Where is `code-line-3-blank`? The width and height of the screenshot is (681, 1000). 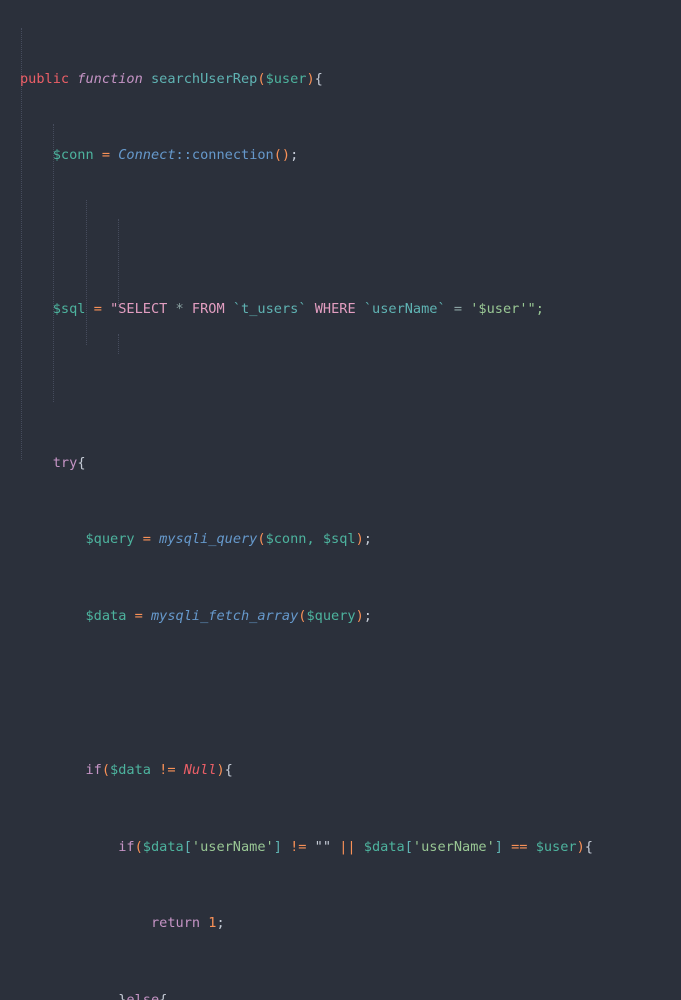
code-line-3-blank is located at coordinates (350, 232).